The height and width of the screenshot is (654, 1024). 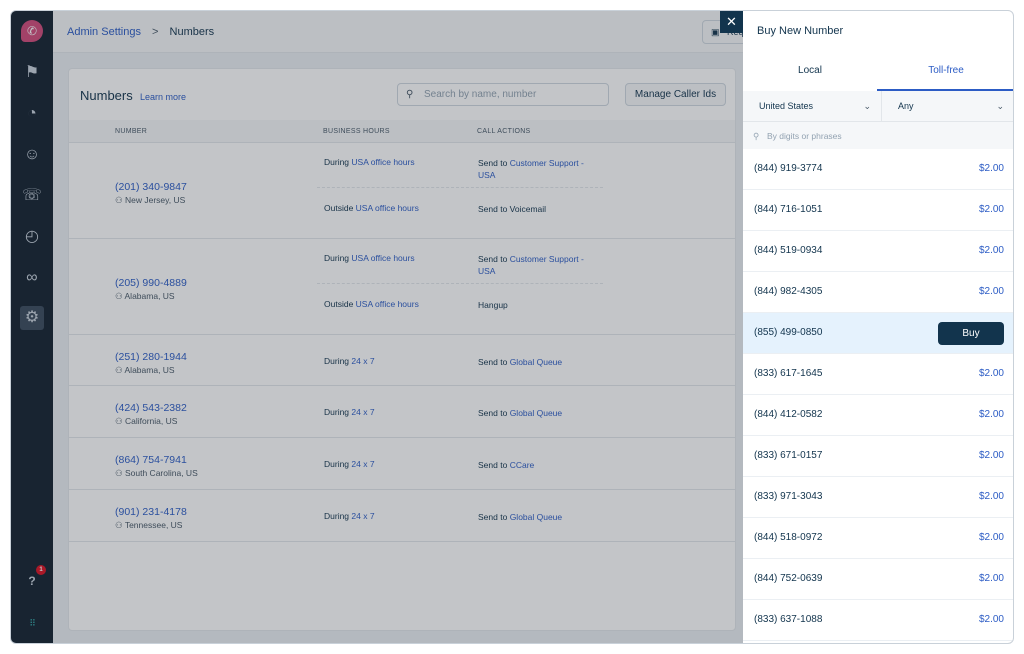 What do you see at coordinates (878, 251) in the screenshot?
I see `number-list-item: (844) 519-0934 $2.00` at bounding box center [878, 251].